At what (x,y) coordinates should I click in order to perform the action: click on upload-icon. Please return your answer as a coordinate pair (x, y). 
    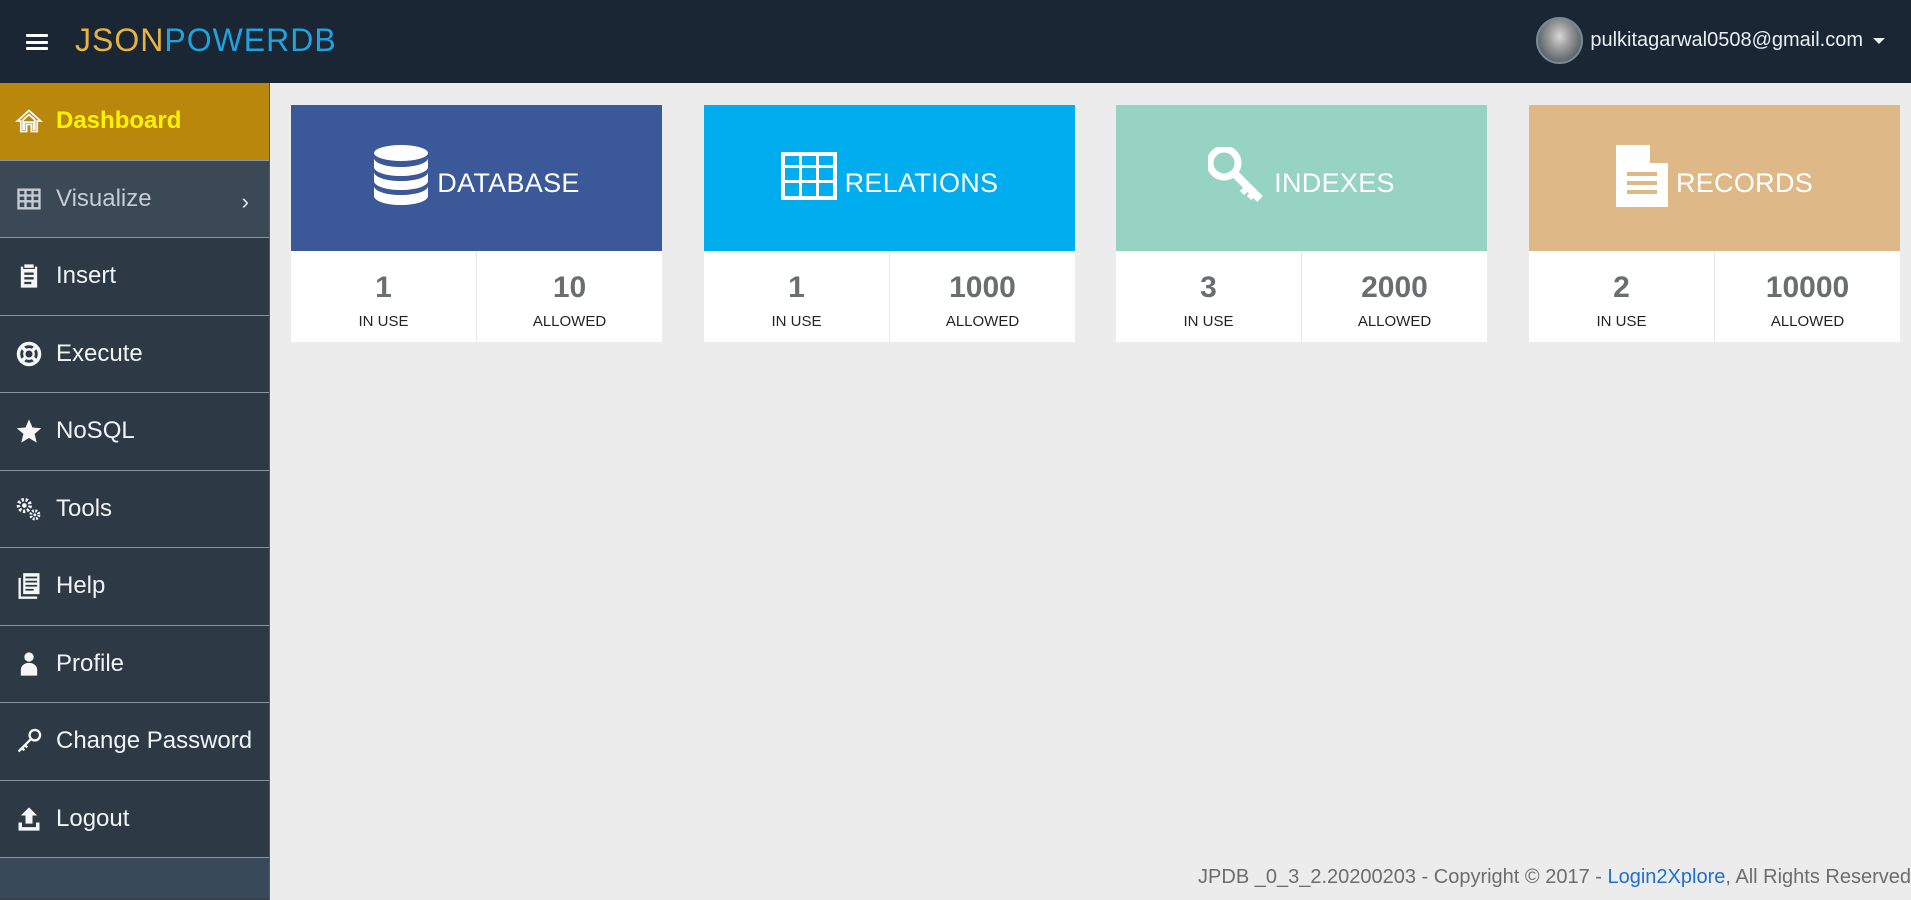
    Looking at the image, I should click on (29, 819).